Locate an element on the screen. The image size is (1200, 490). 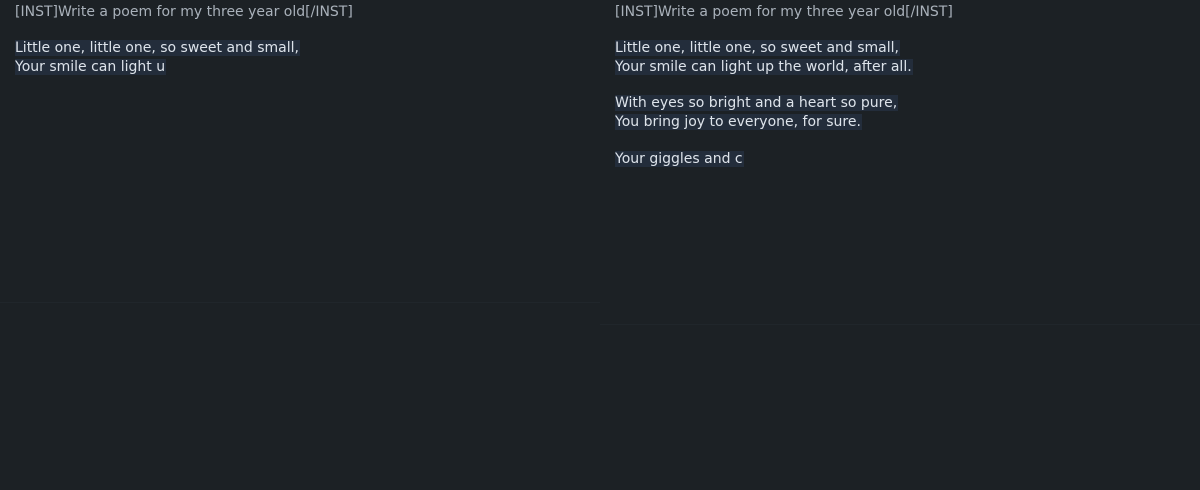
poem-stanza-3: Your giggles and c is located at coordinates (679, 159).